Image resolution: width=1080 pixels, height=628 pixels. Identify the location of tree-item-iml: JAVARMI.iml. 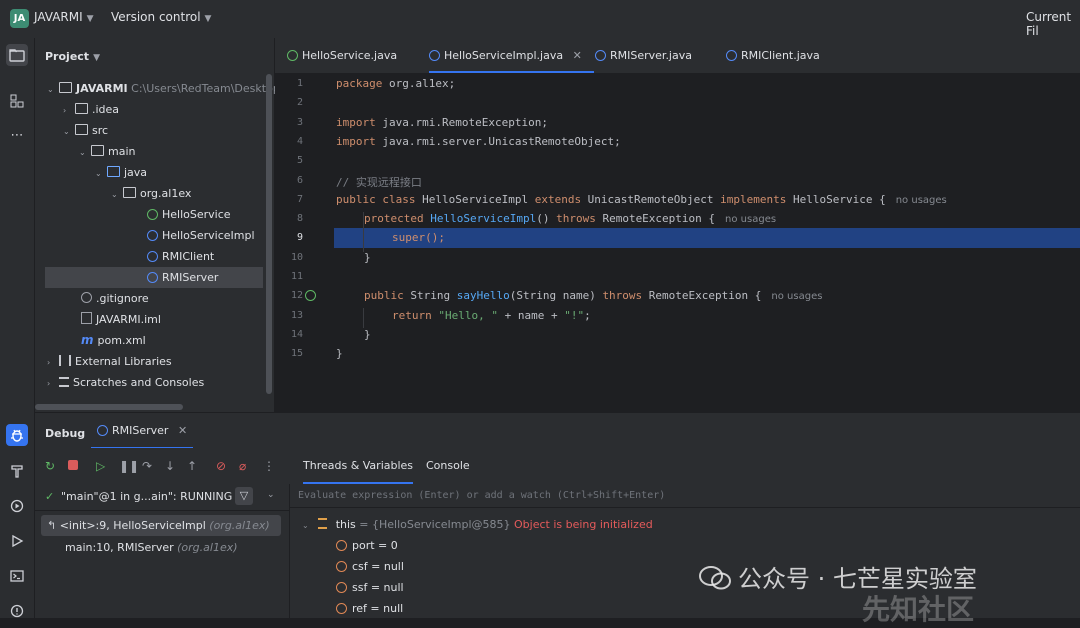
(121, 319).